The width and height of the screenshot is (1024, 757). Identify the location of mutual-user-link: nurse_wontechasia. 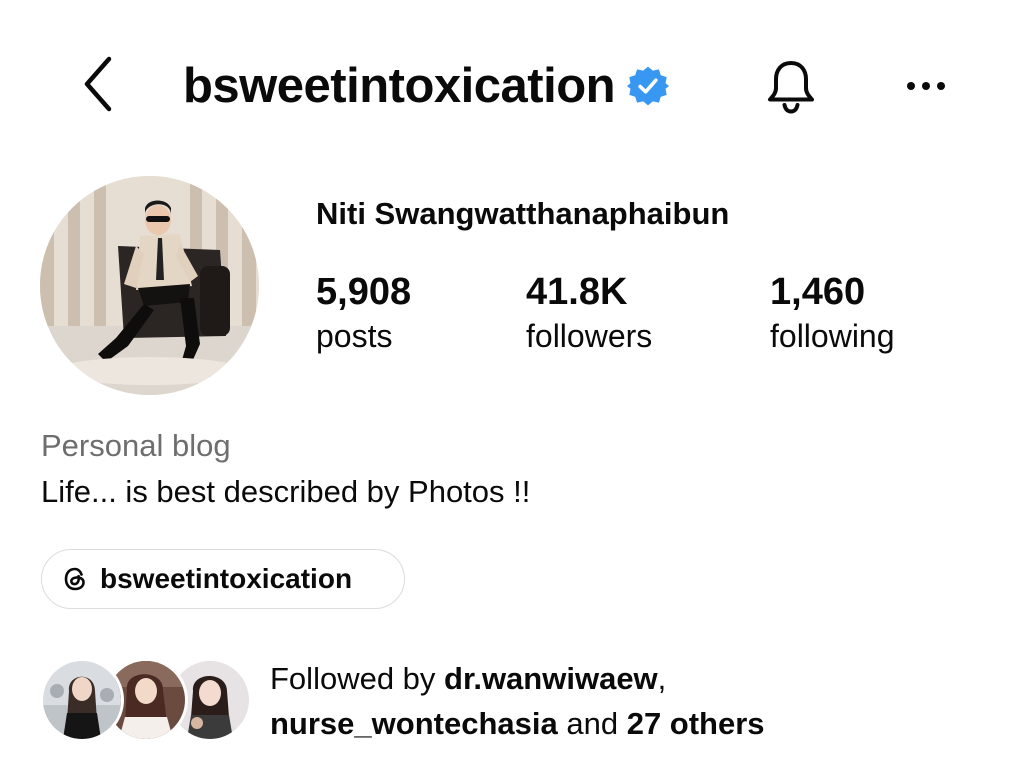
(414, 723).